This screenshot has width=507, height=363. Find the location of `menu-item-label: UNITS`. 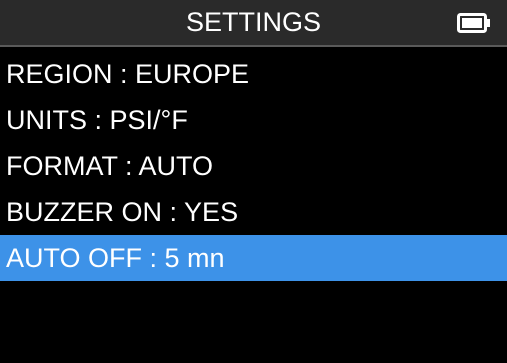

menu-item-label: UNITS is located at coordinates (46, 120).